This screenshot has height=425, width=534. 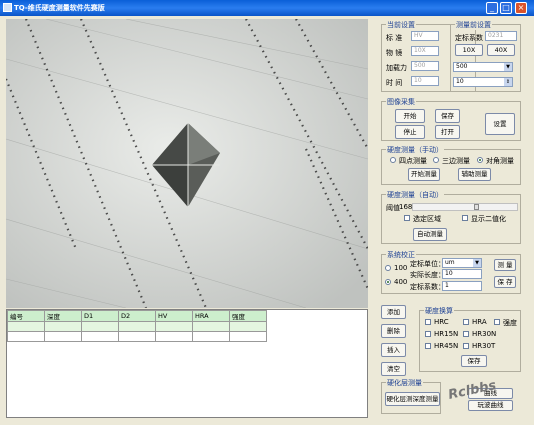 What do you see at coordinates (424, 174) in the screenshot?
I see `start-measure-button: 开始测量` at bounding box center [424, 174].